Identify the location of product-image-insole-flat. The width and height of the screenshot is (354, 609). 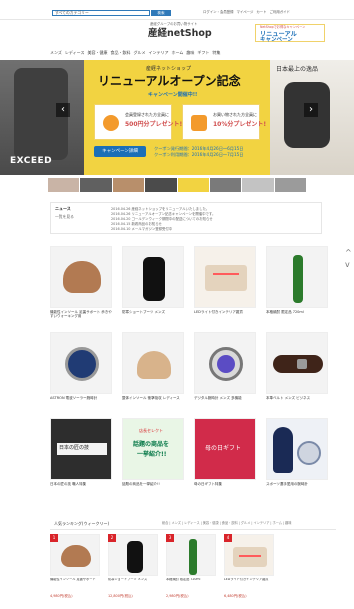
(153, 363).